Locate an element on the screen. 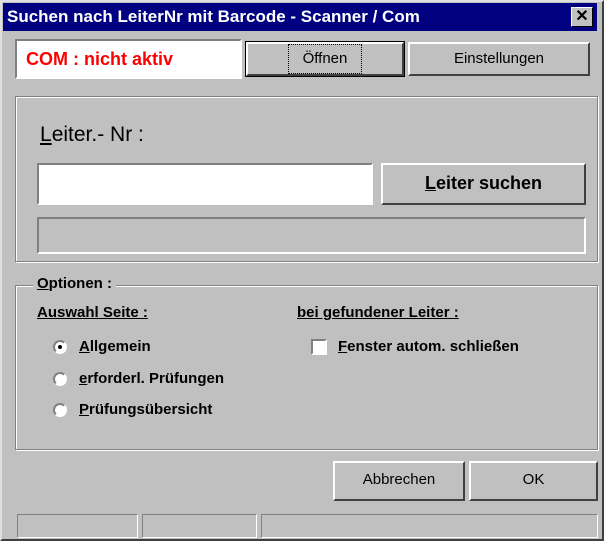 Image resolution: width=608 pixels, height=541 pixels. ok-button: OK is located at coordinates (533, 481).